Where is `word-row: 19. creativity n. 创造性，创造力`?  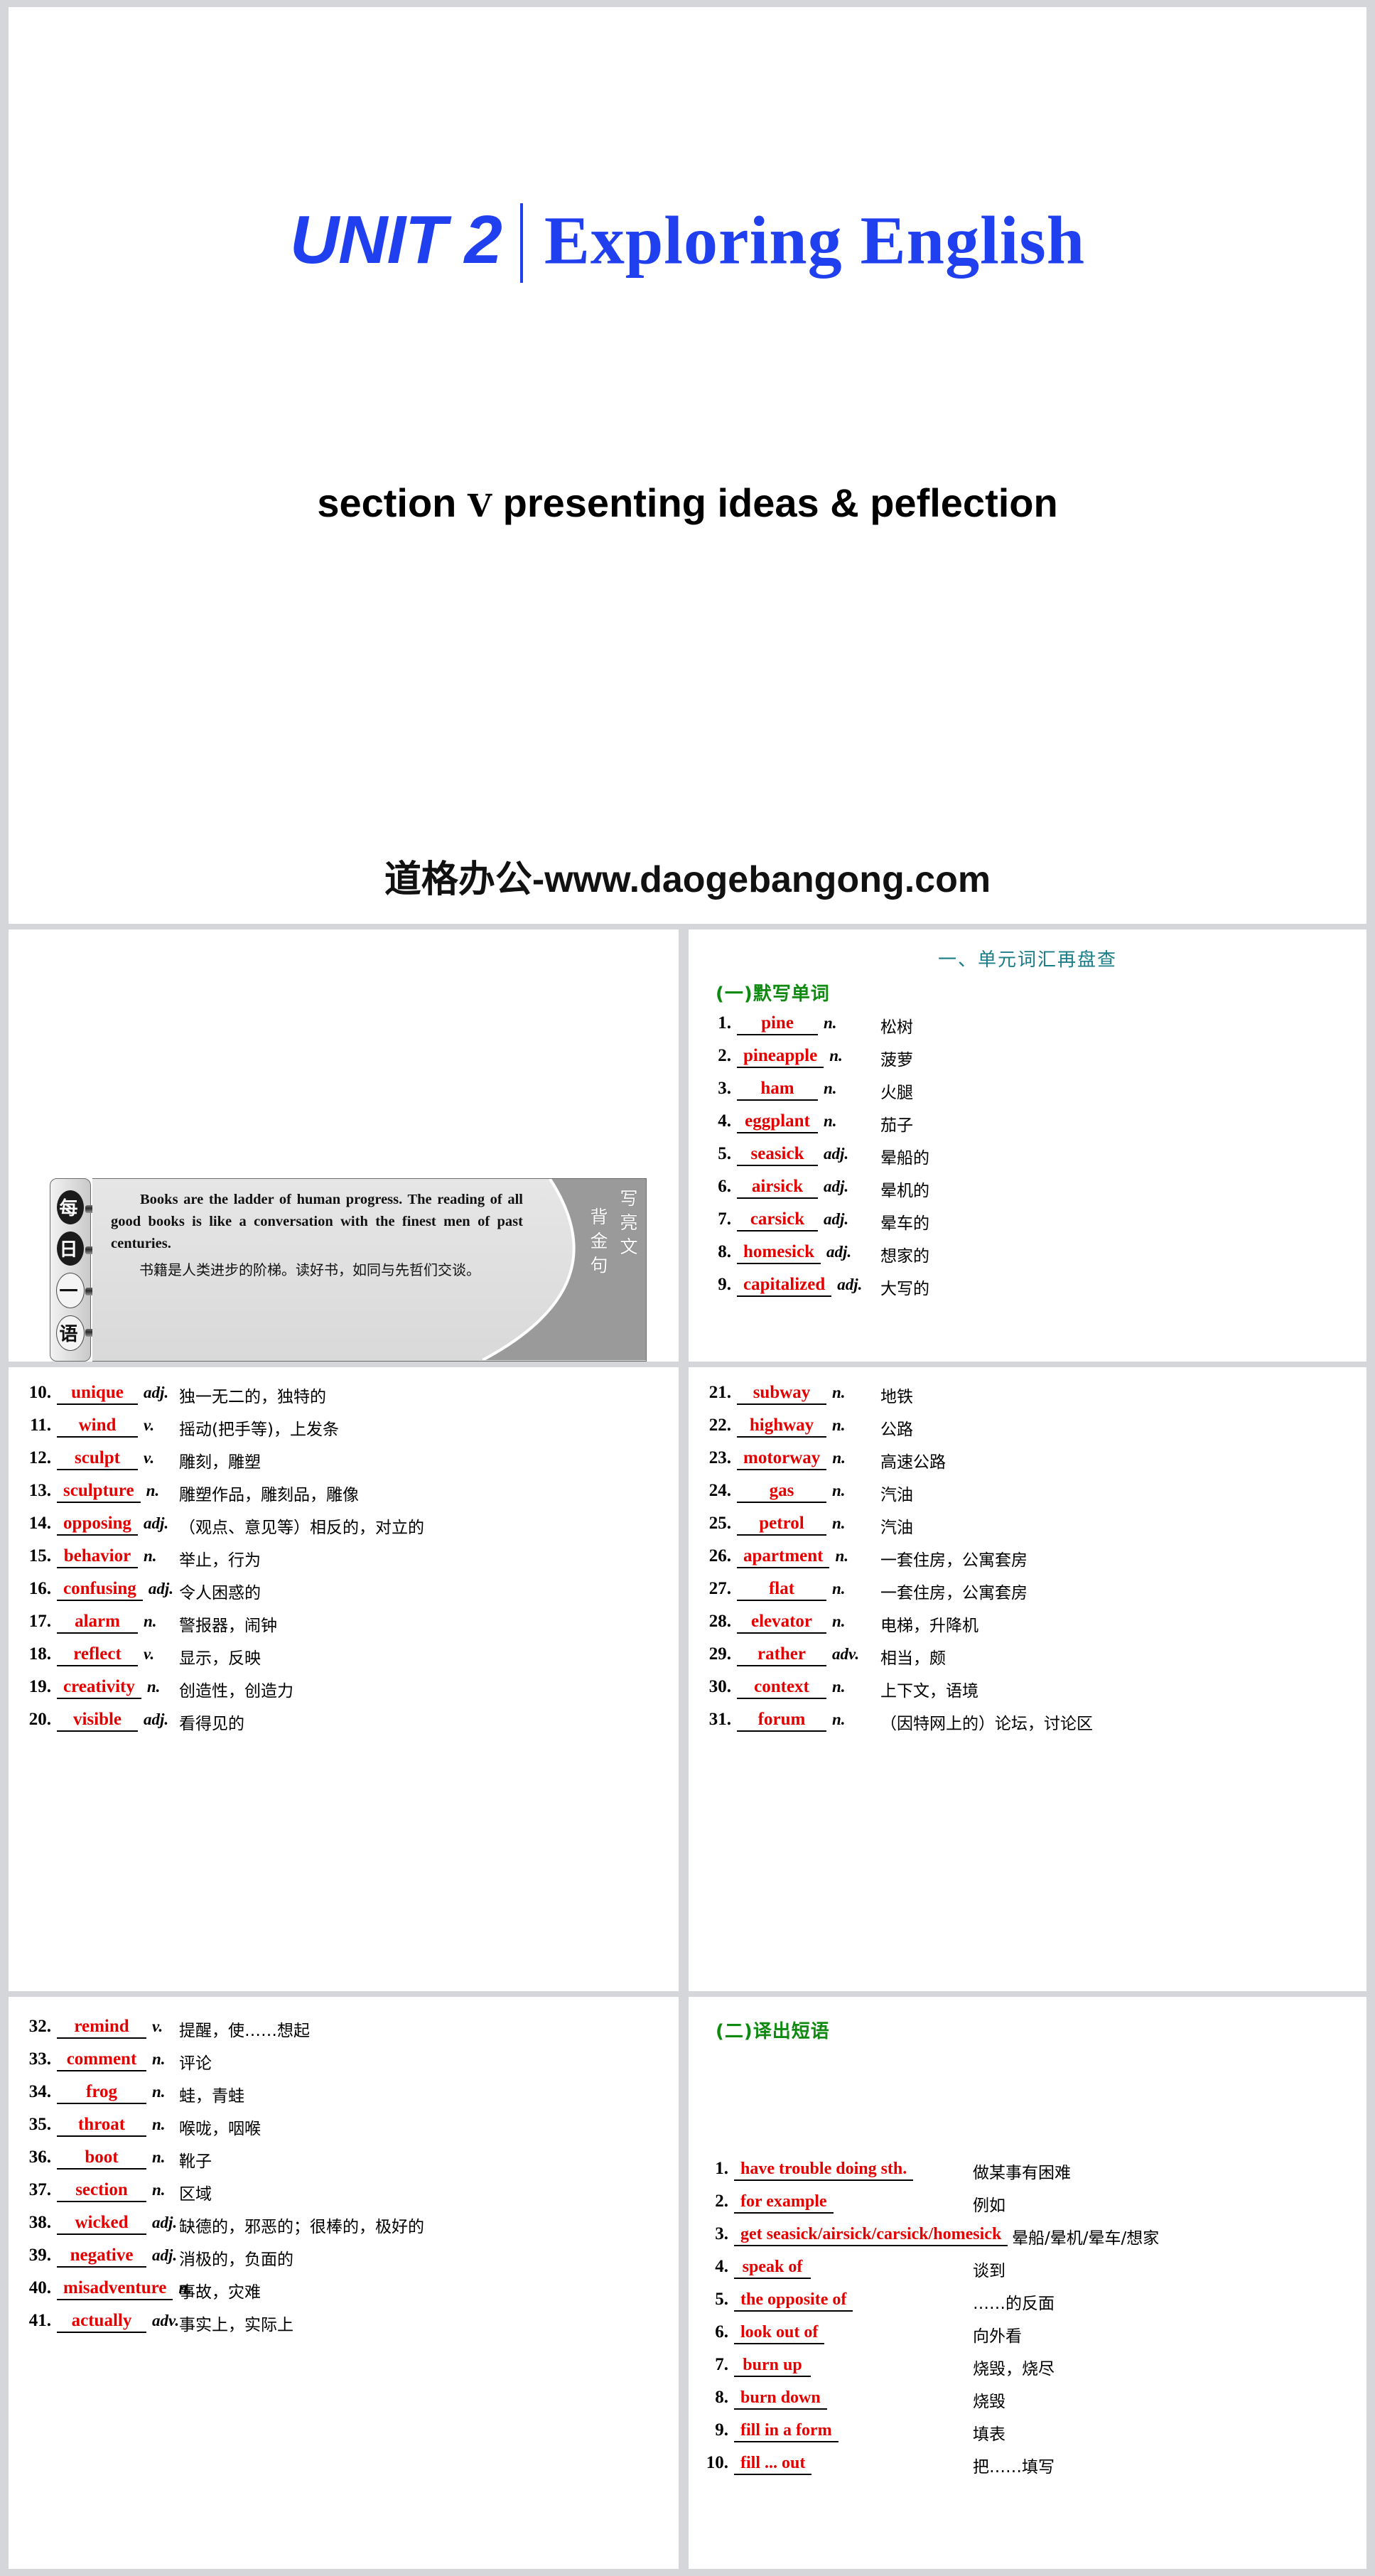 word-row: 19. creativity n. 创造性，创造力 is located at coordinates (344, 1694).